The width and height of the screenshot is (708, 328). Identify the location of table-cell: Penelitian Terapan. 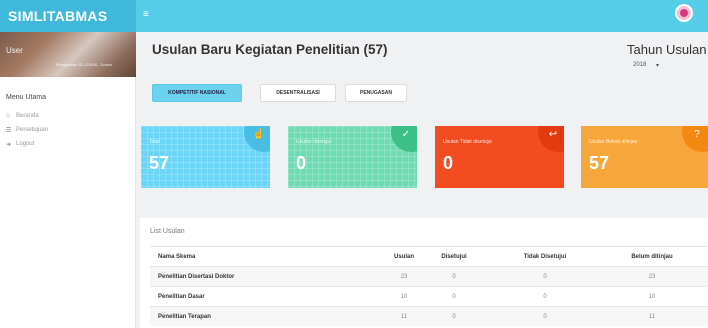
(184, 317).